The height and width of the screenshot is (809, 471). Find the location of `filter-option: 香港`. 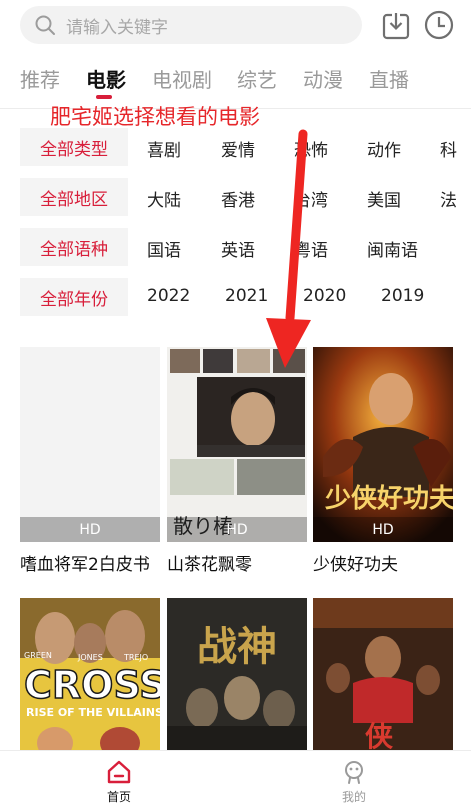

filter-option: 香港 is located at coordinates (238, 198).